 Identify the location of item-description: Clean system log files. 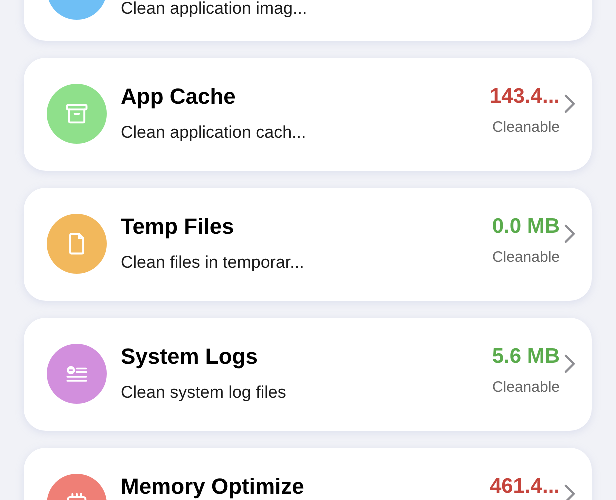
(204, 393).